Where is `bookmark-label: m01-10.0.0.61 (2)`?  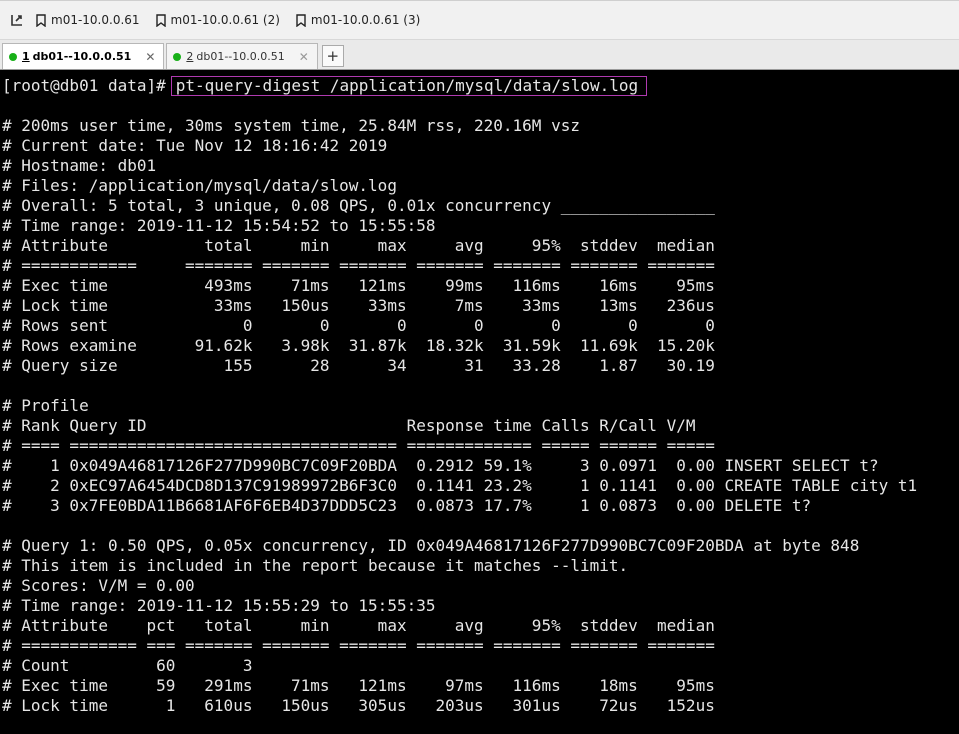 bookmark-label: m01-10.0.0.61 (2) is located at coordinates (225, 20).